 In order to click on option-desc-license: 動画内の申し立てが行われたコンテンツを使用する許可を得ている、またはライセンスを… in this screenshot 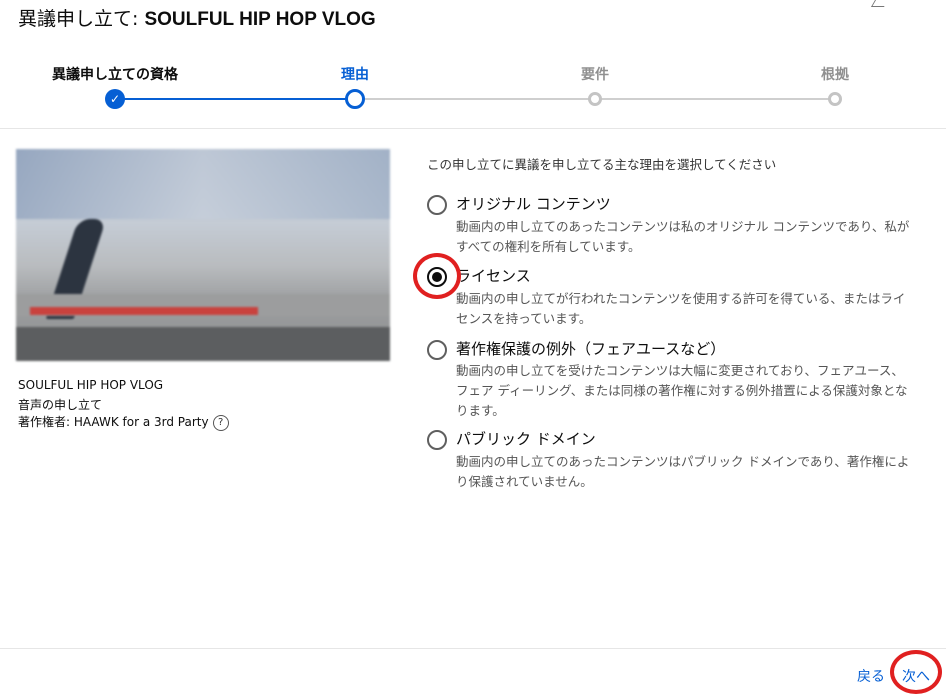, I will do `click(681, 308)`.